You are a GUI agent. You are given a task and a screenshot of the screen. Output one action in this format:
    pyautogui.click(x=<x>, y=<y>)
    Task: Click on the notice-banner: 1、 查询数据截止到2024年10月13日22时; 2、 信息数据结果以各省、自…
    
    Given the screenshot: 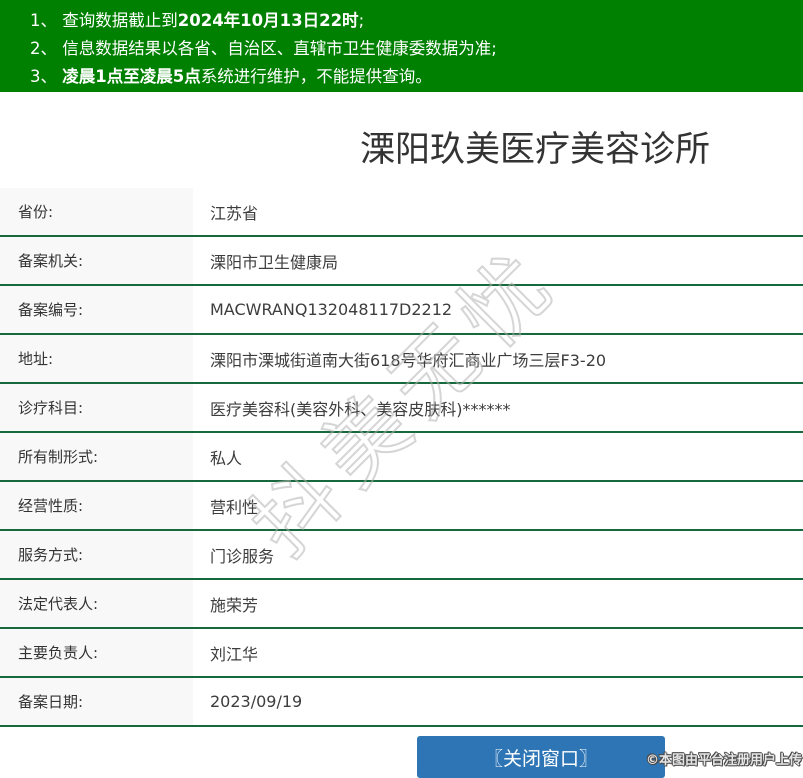 What is the action you would take?
    pyautogui.click(x=401, y=46)
    